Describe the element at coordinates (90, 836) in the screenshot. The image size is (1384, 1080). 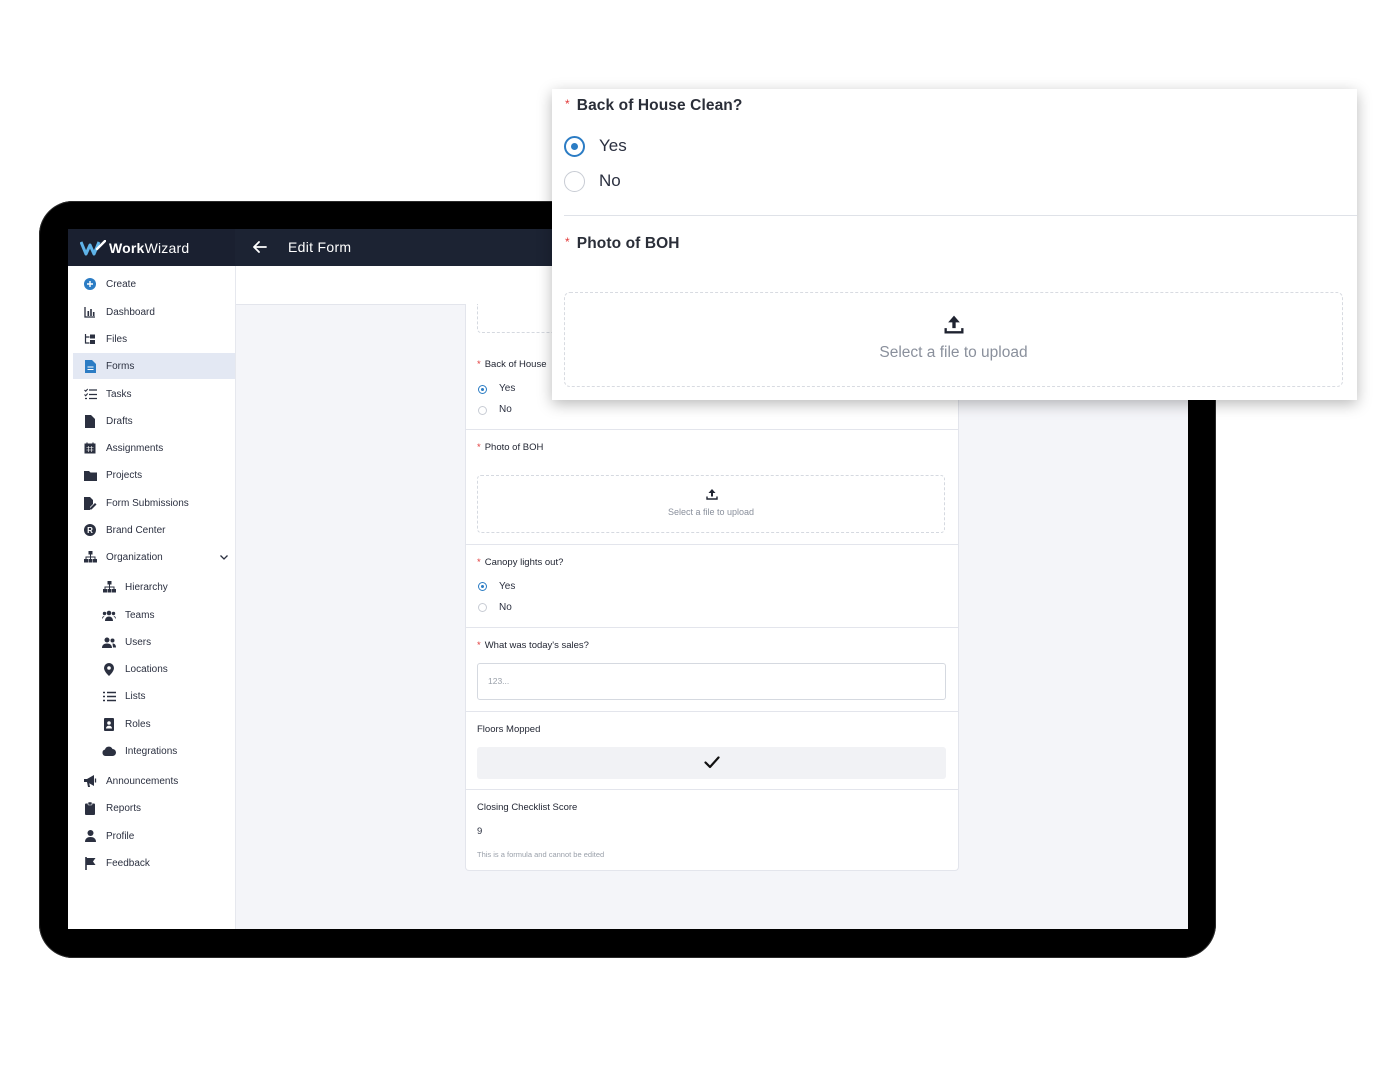
I see `user-icon` at that location.